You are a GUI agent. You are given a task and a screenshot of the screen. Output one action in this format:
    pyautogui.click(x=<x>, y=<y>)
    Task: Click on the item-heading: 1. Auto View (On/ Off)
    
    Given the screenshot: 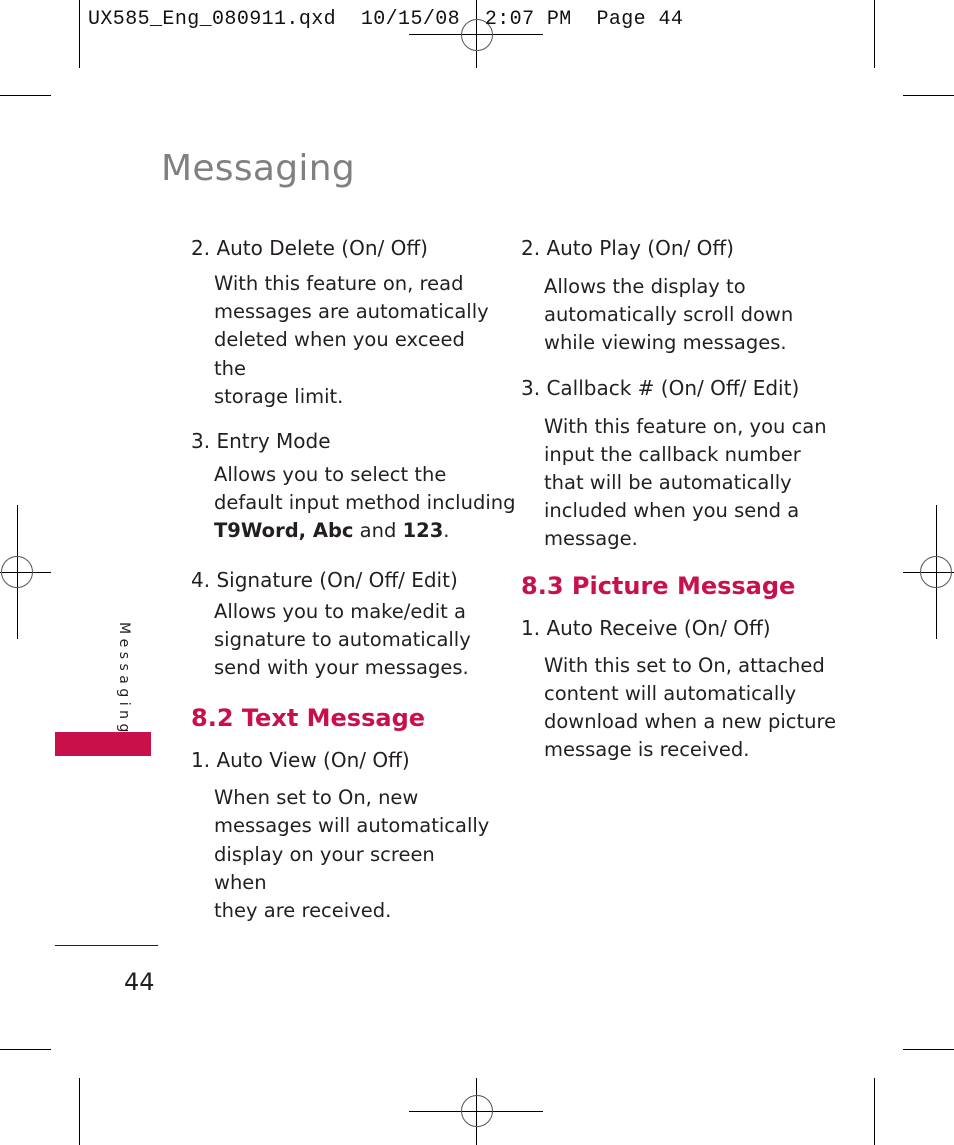 What is the action you would take?
    pyautogui.click(x=300, y=760)
    